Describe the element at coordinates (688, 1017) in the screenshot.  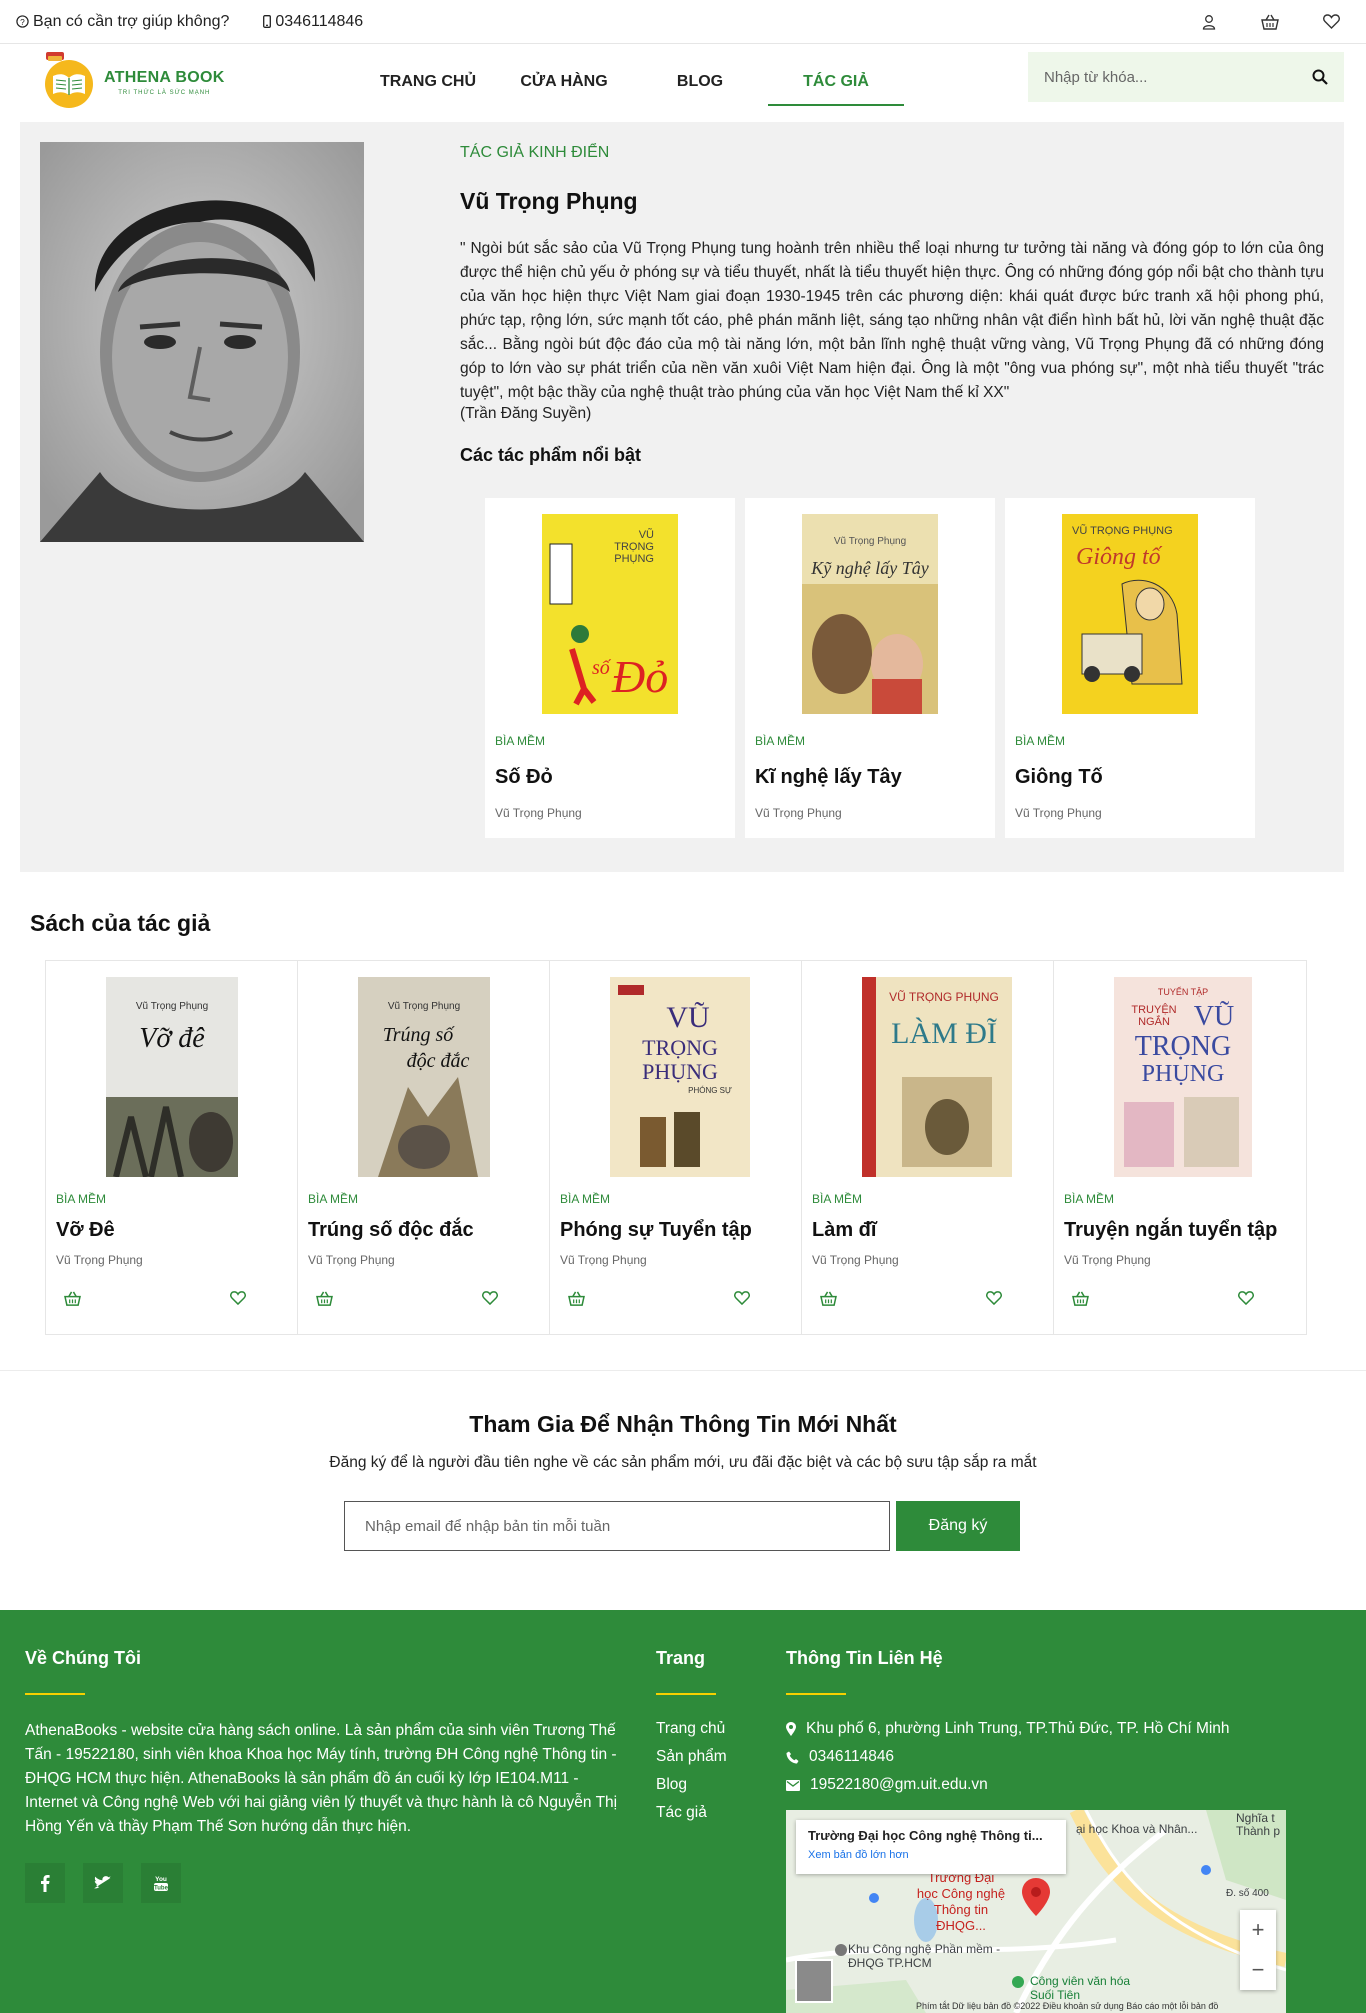
I see `svg-text: VŨ` at that location.